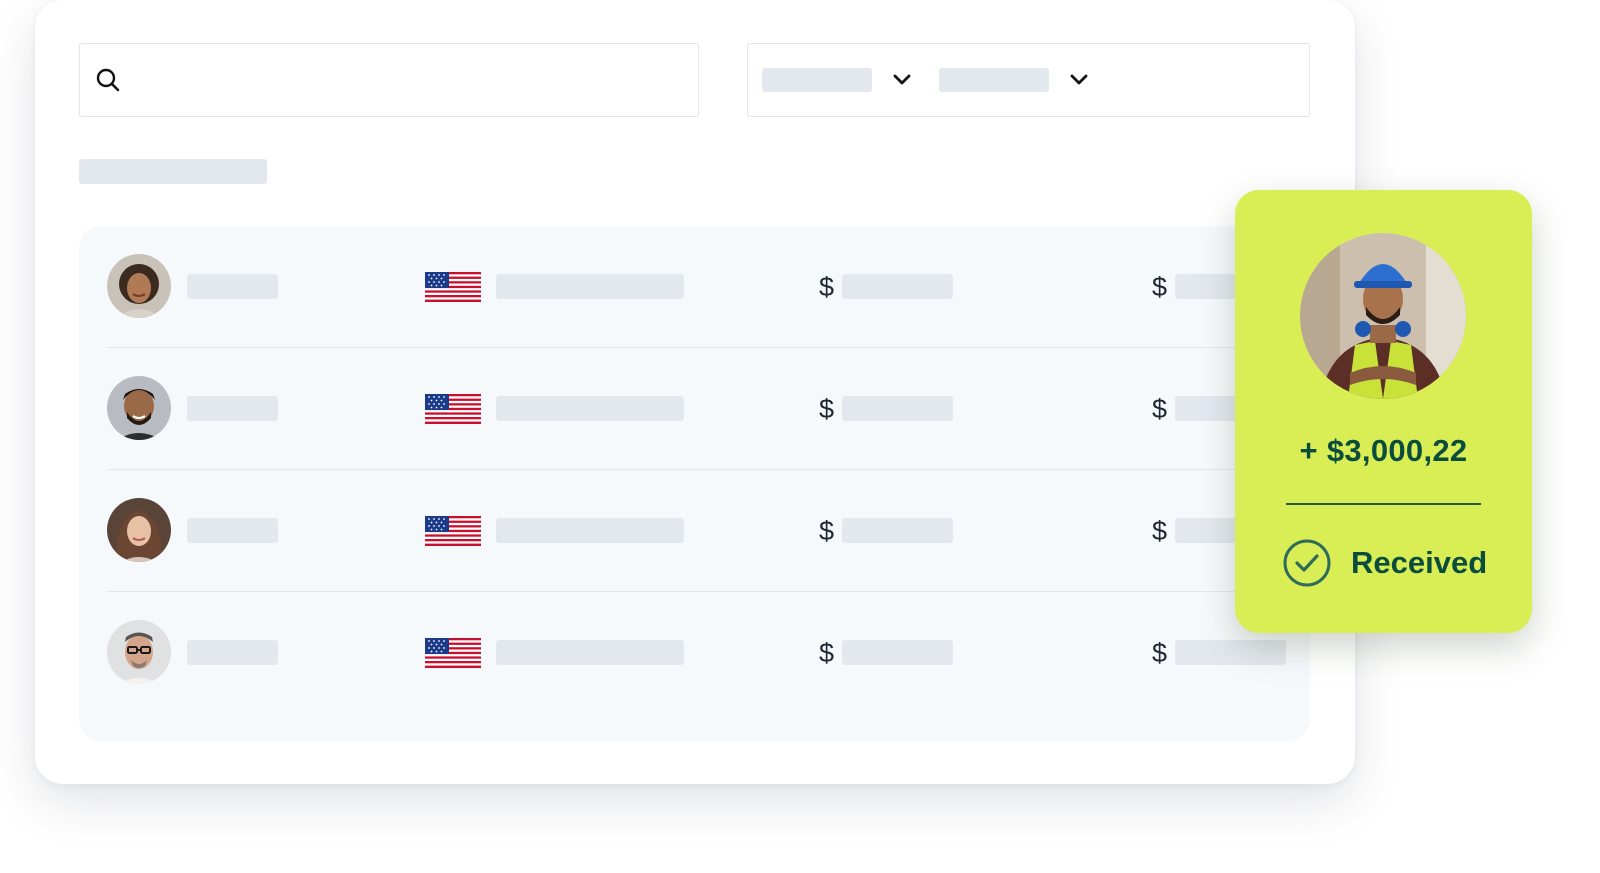 The height and width of the screenshot is (873, 1600). I want to click on search-input, so click(389, 80).